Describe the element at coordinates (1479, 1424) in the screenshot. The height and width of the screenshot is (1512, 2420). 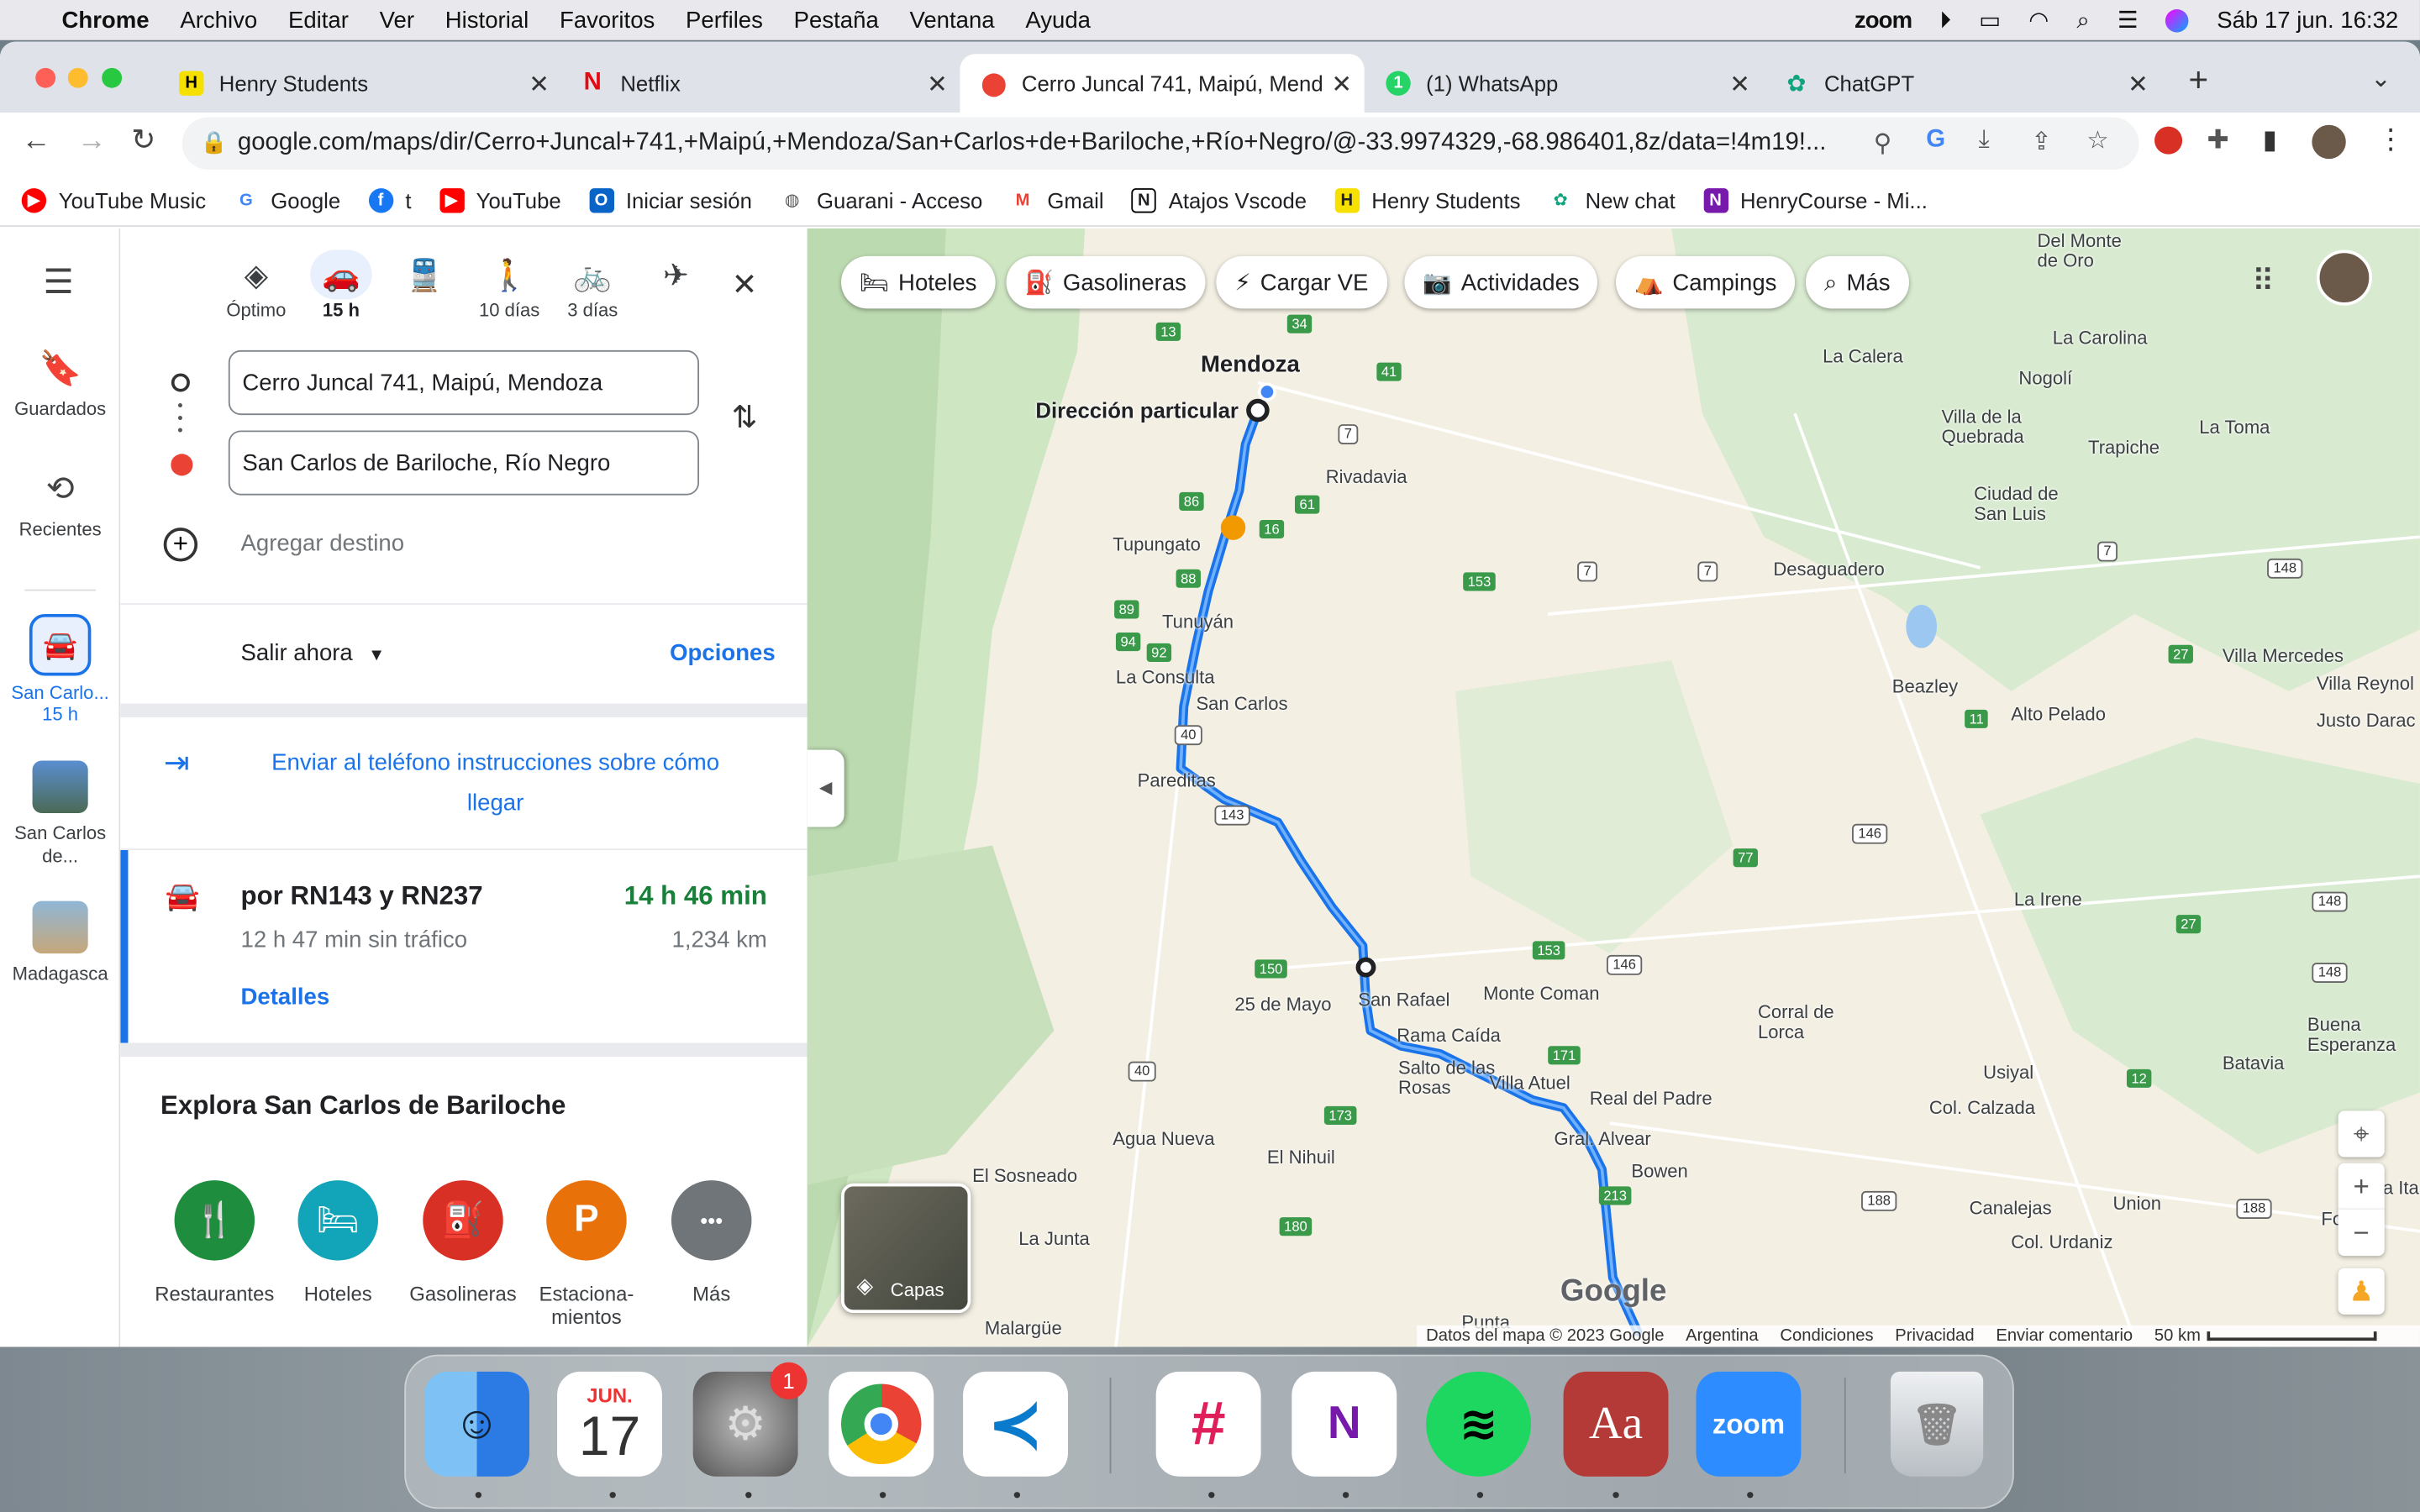
I see `dock-spotify: ≋` at that location.